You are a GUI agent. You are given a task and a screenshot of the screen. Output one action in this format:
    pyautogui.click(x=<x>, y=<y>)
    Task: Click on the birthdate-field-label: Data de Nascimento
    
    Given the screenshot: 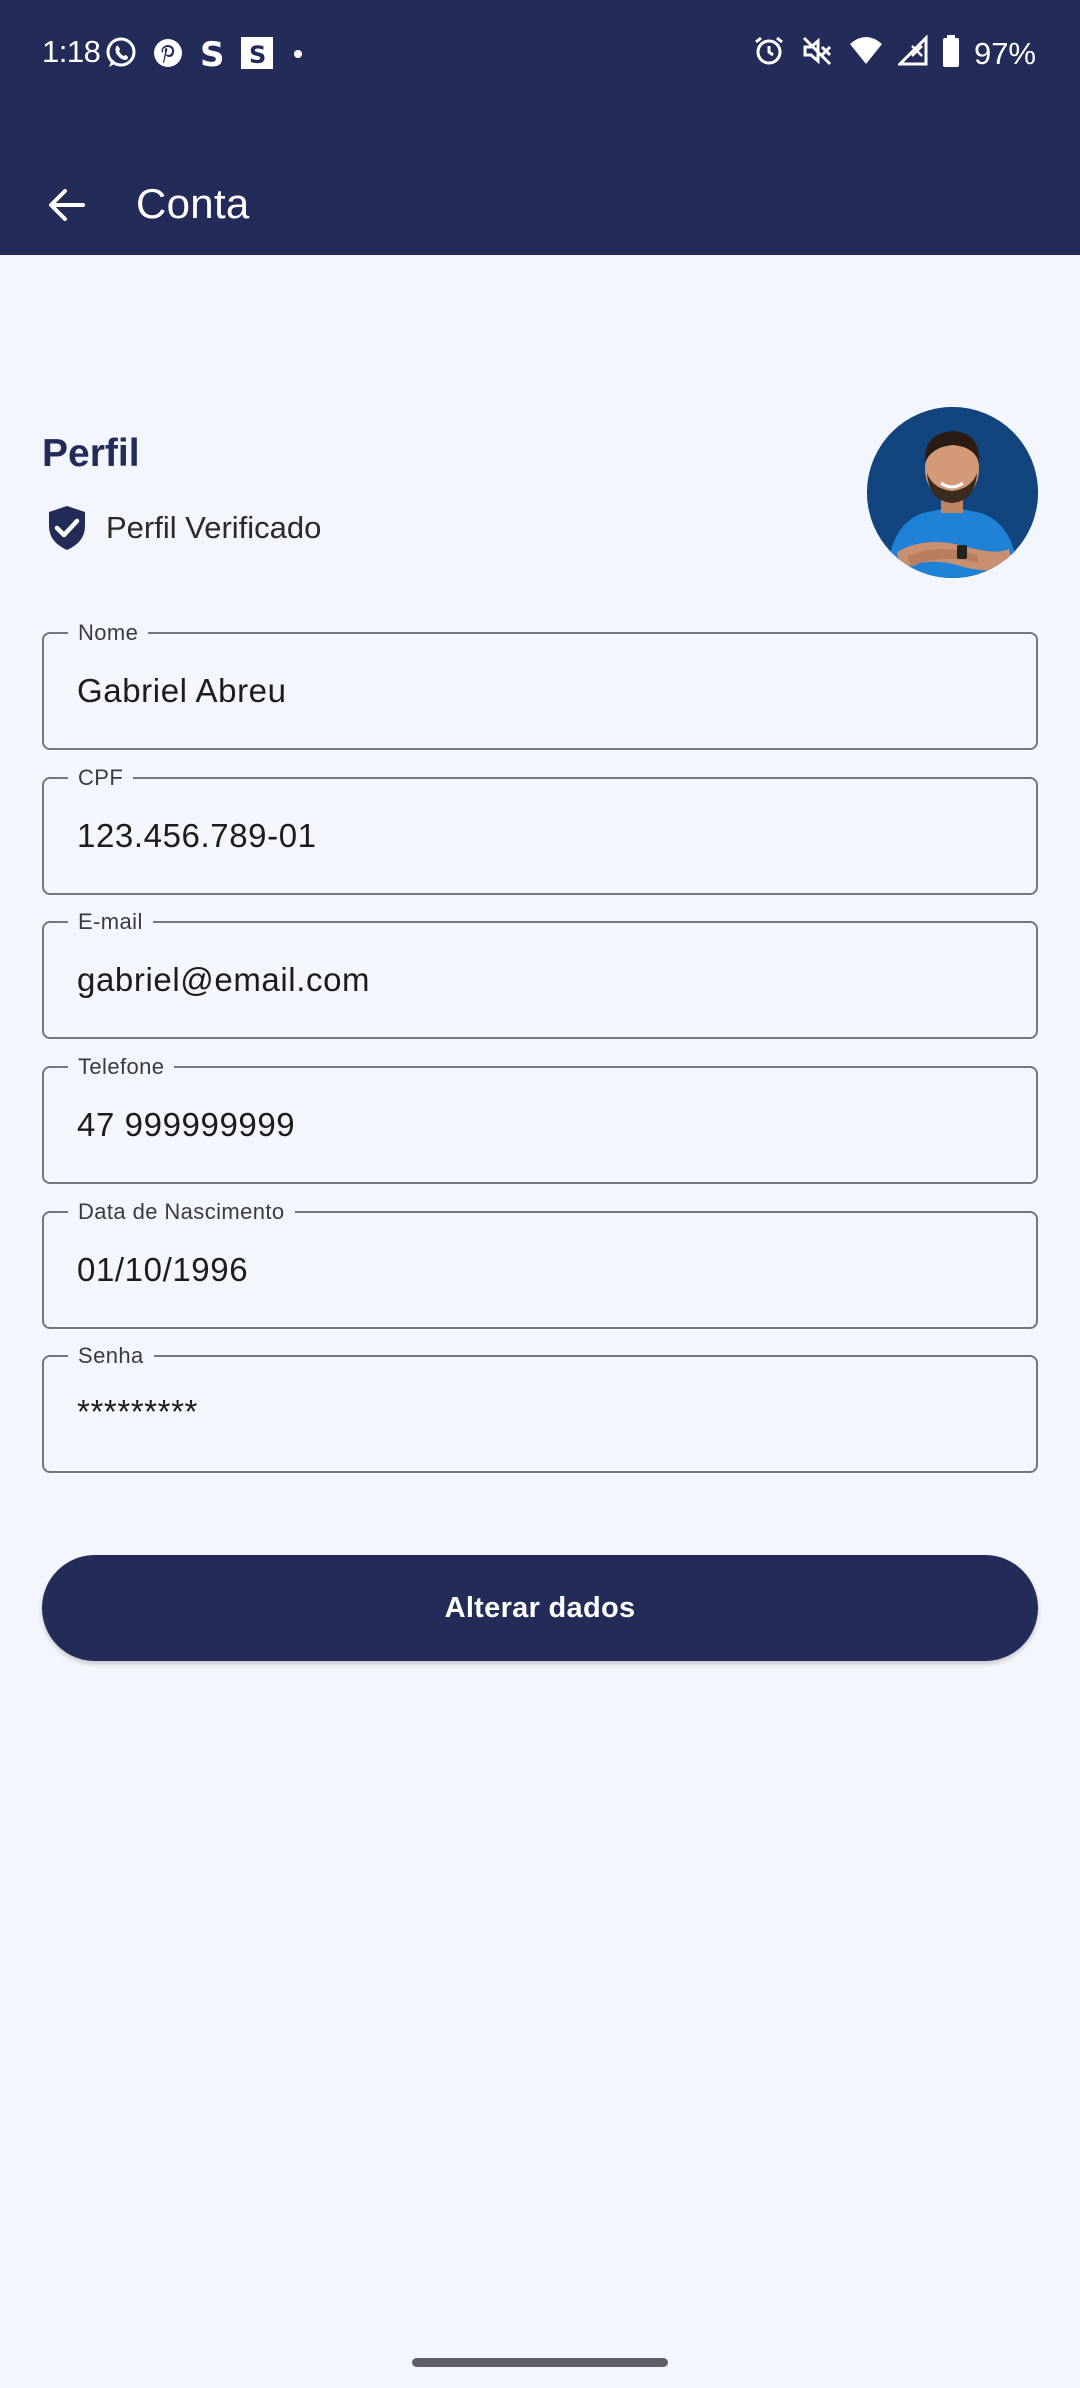 What is the action you would take?
    pyautogui.click(x=181, y=1212)
    